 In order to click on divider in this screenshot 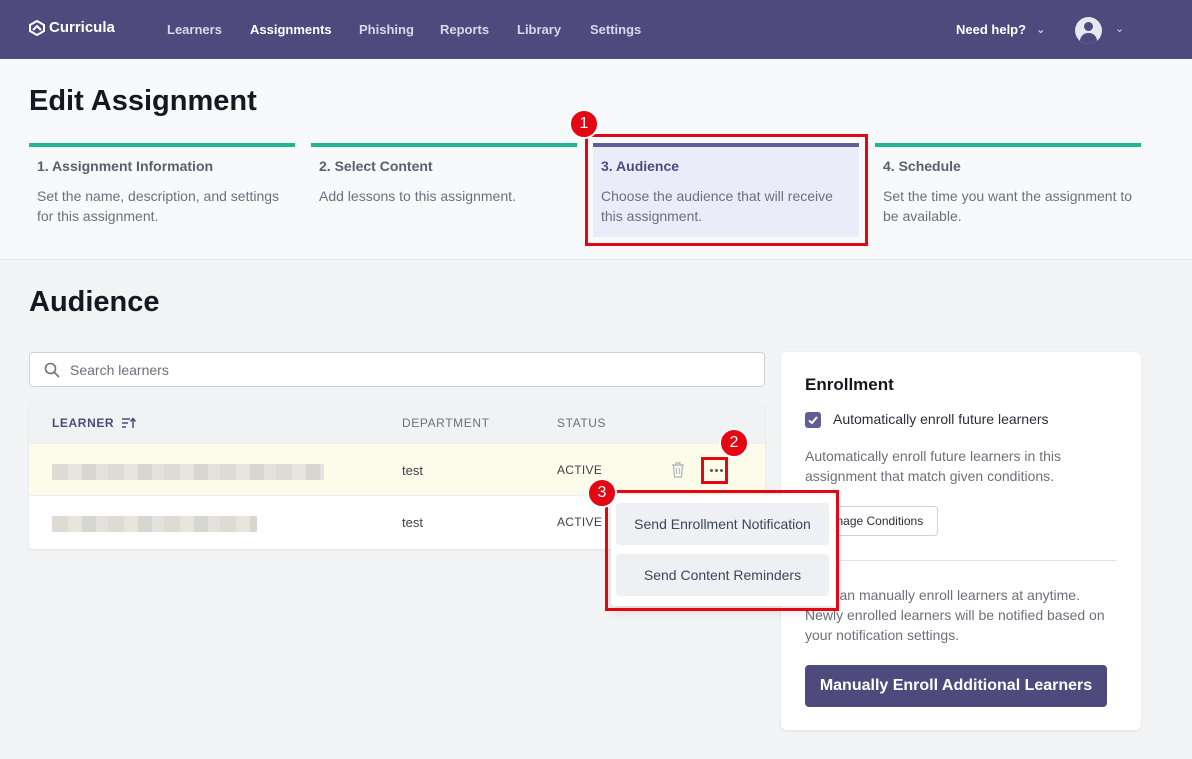, I will do `click(961, 560)`.